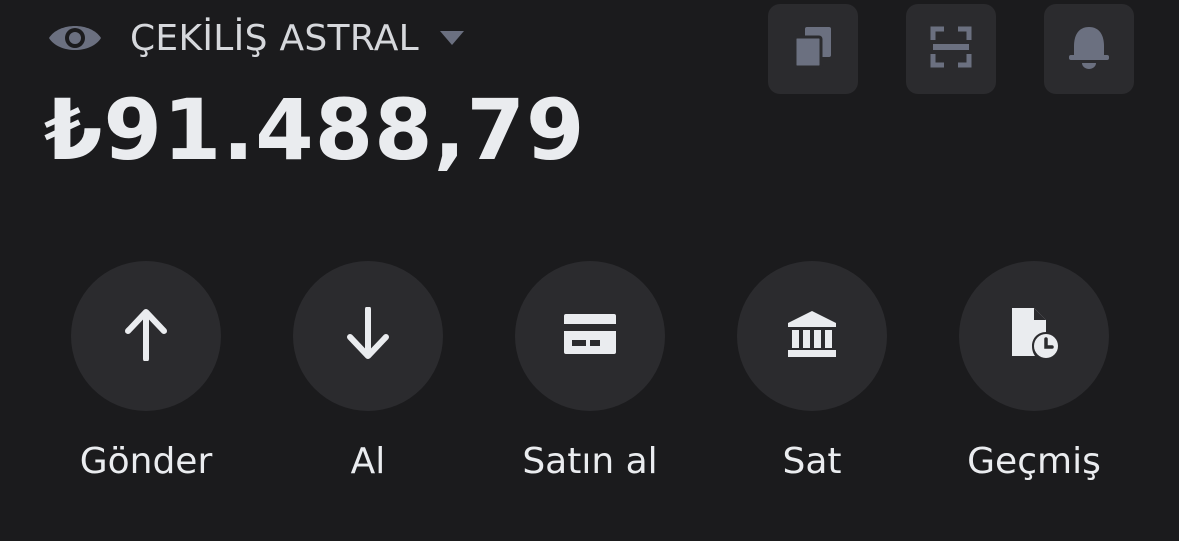 The width and height of the screenshot is (1179, 541). I want to click on buy-label: Satın al, so click(590, 461).